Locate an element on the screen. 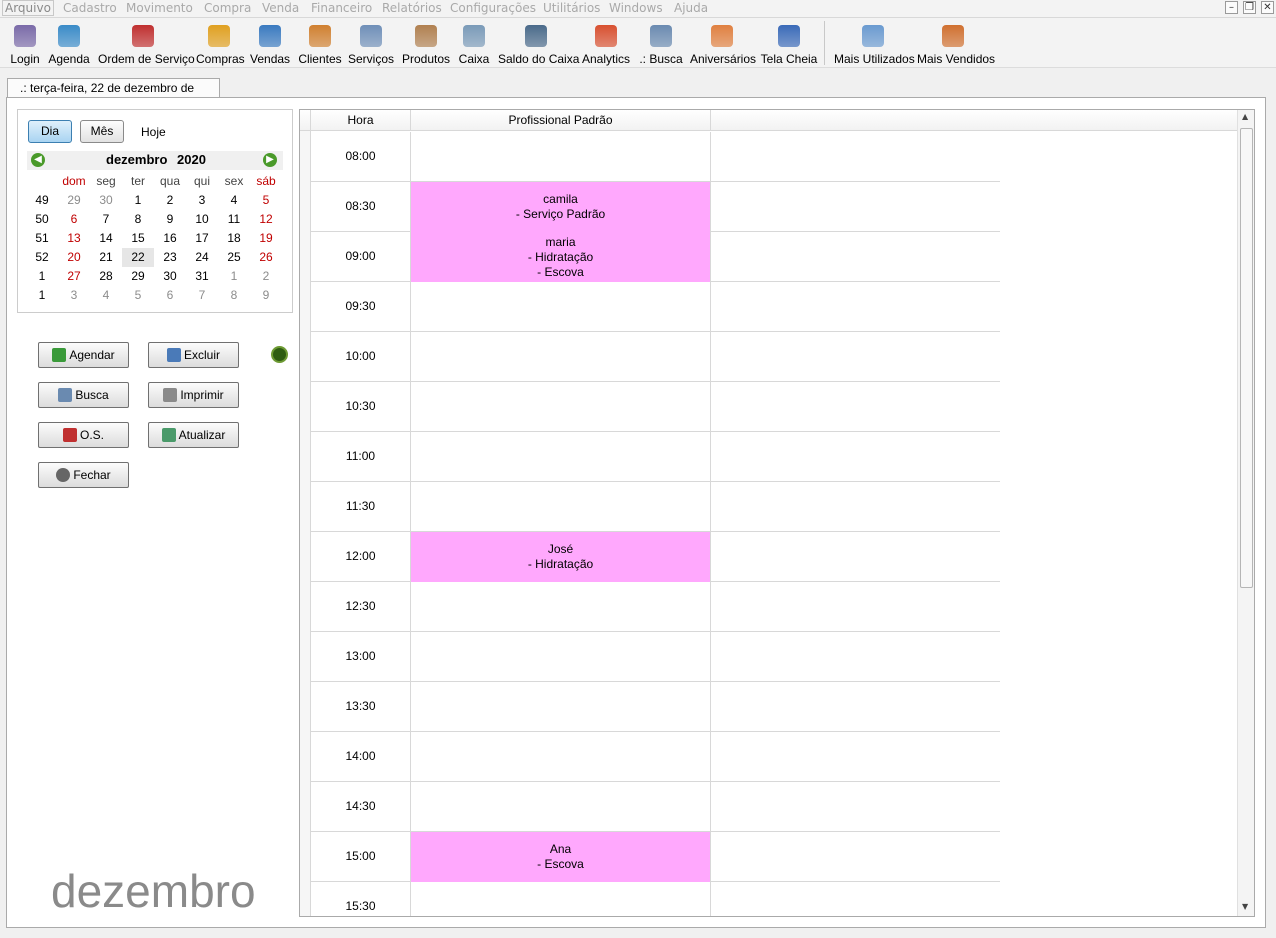 This screenshot has height=938, width=1276. calendar-day: 18 is located at coordinates (234, 238).